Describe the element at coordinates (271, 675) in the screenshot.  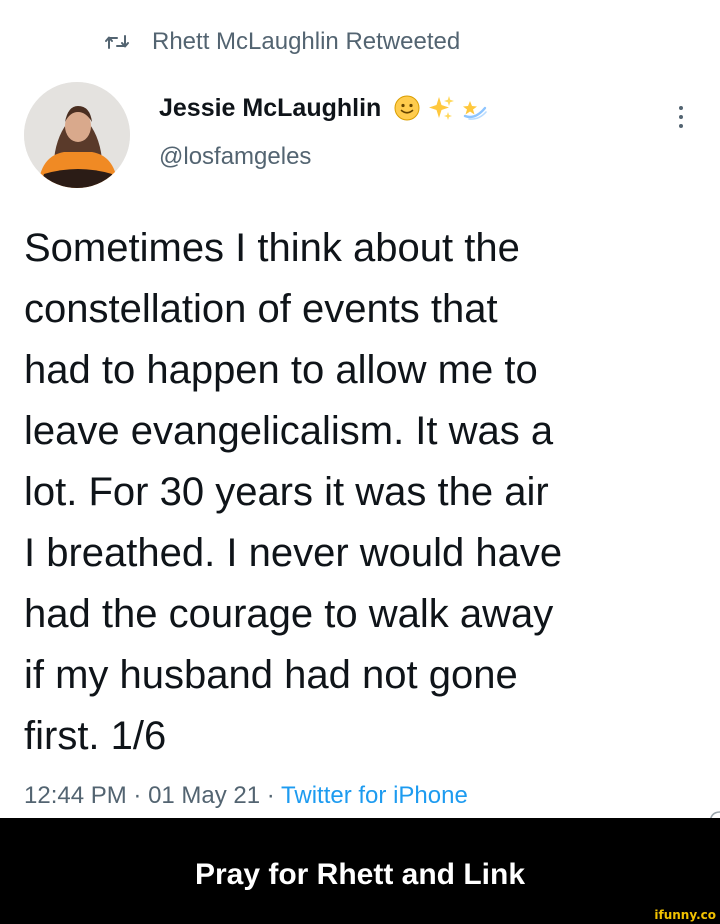
I see `tweet-text-line: if my husband had not gone` at that location.